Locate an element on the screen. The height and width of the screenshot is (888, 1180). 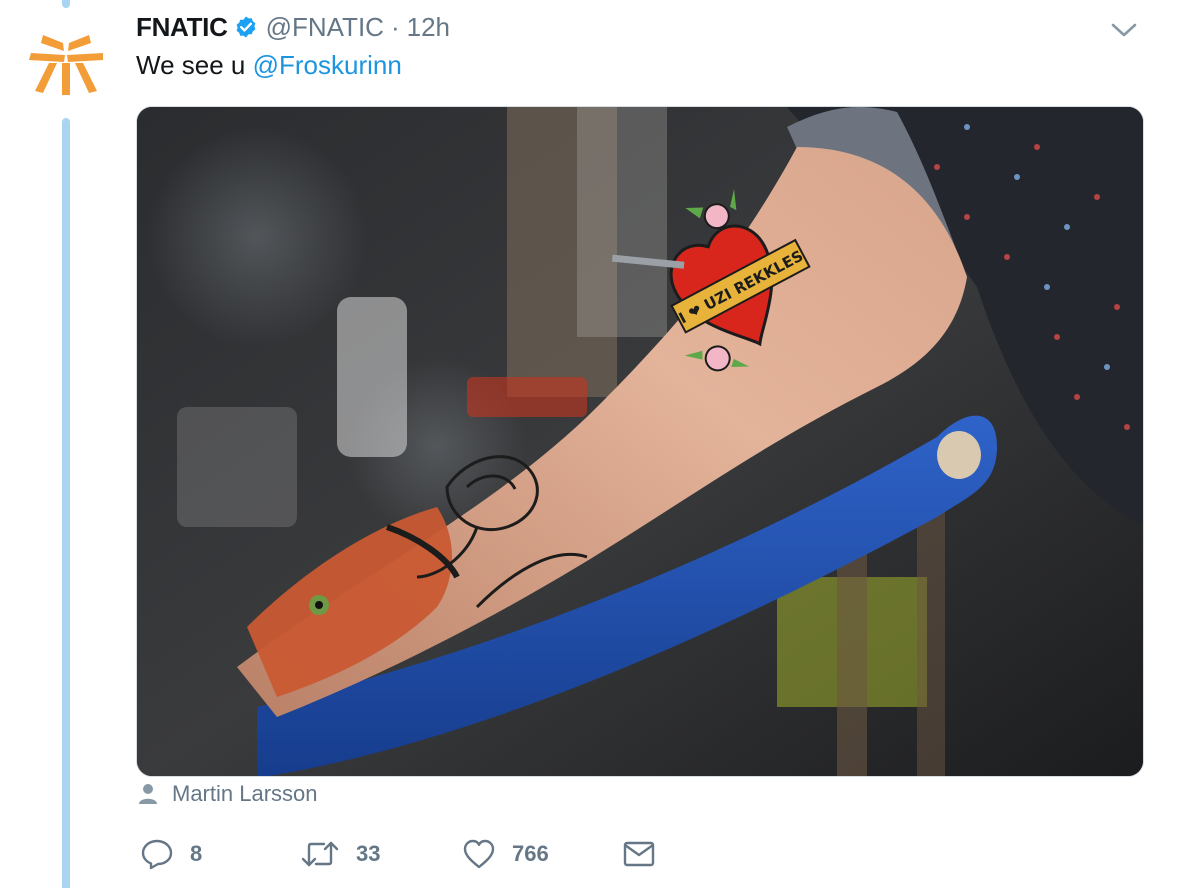
like-count: 766 is located at coordinates (530, 853).